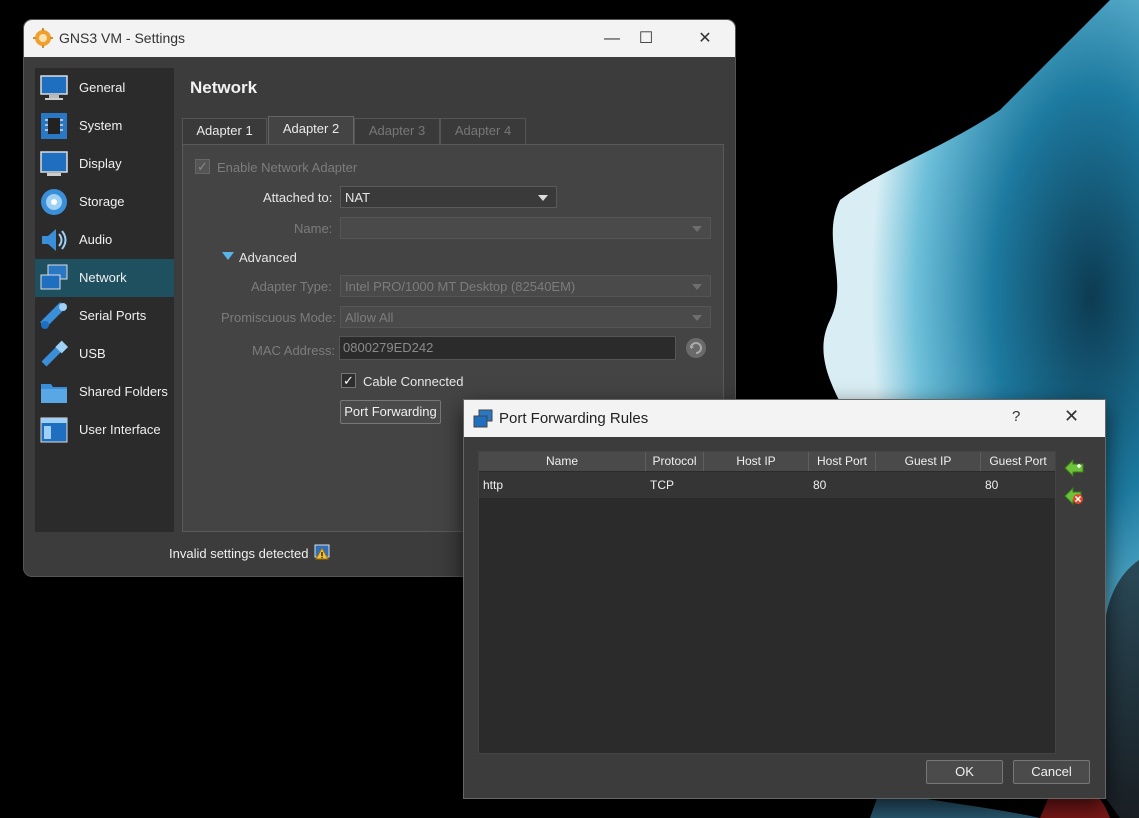 Image resolution: width=1139 pixels, height=818 pixels. I want to click on tab-adapter-1: Adapter 1, so click(224, 131).